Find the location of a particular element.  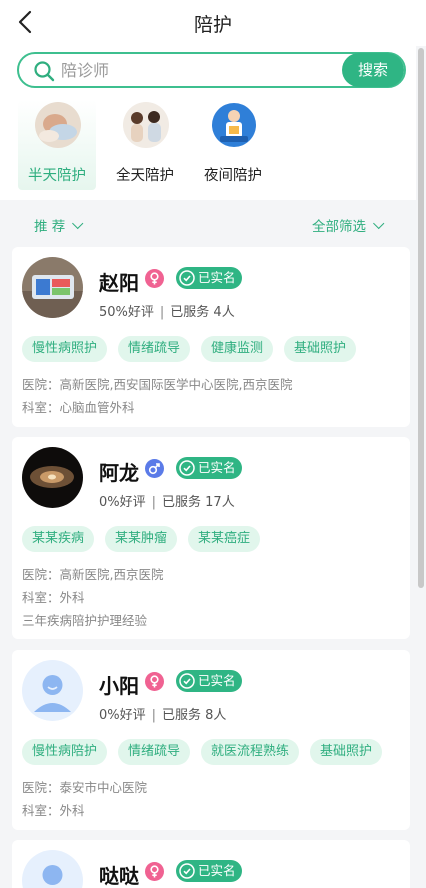

page-title: 陪护 is located at coordinates (212, 25).